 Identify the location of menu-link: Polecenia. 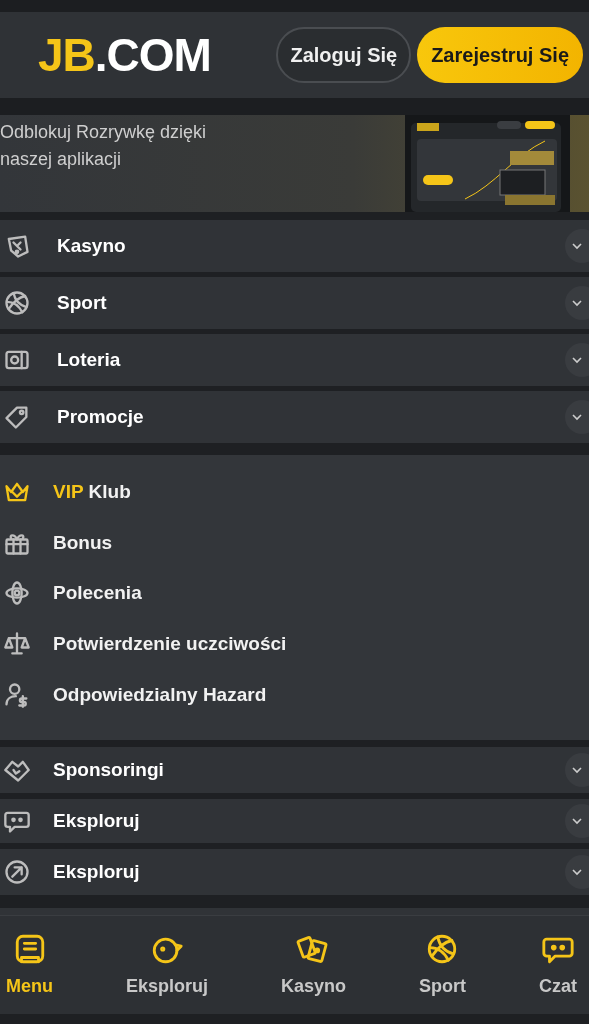
(97, 593).